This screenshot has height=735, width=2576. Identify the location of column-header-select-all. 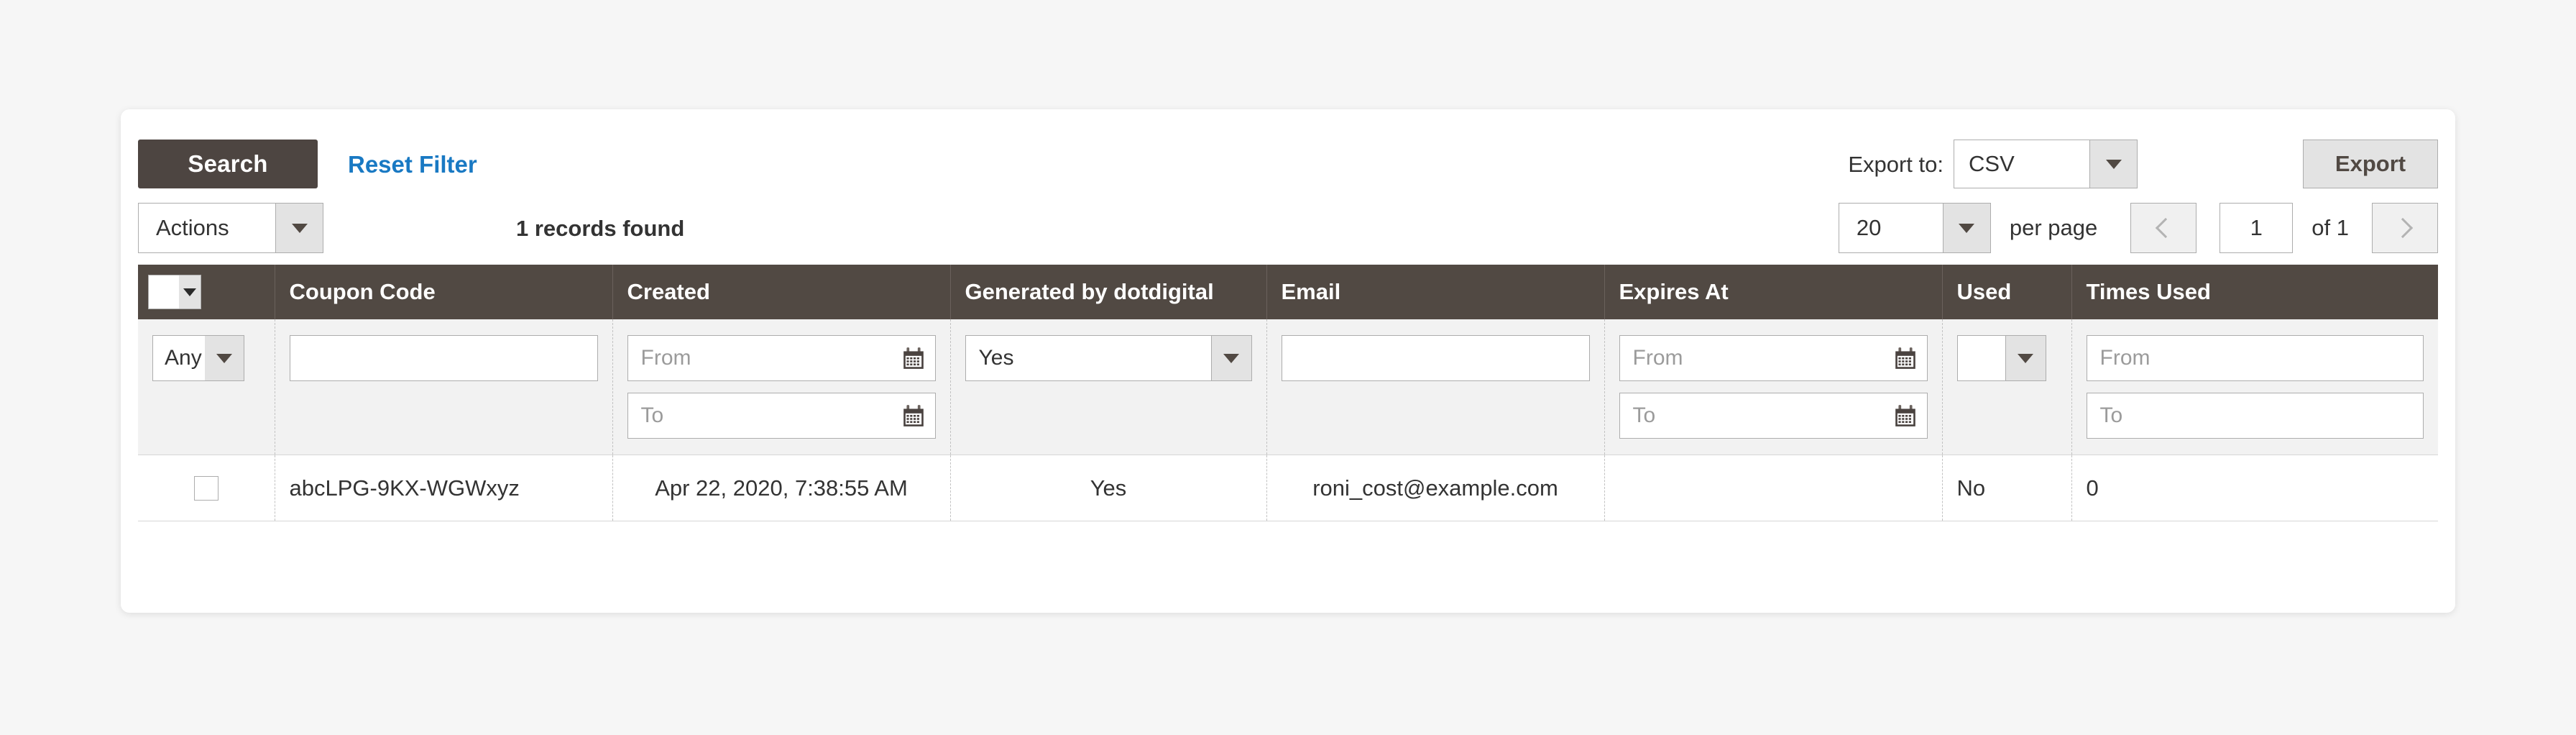
(206, 292).